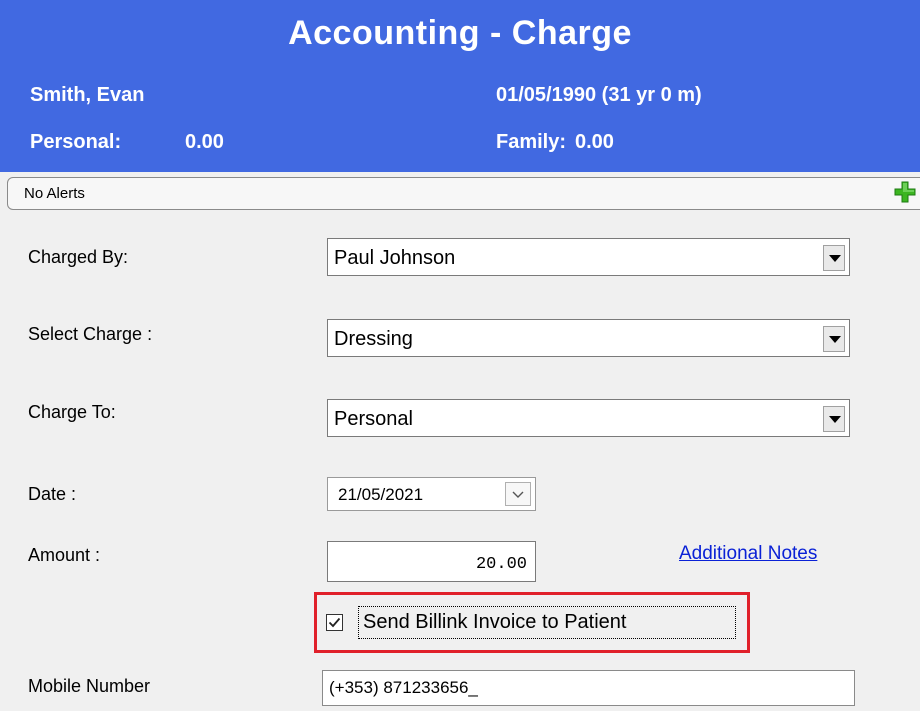  Describe the element at coordinates (431, 494) in the screenshot. I see `date-picker: 21/05/2021` at that location.